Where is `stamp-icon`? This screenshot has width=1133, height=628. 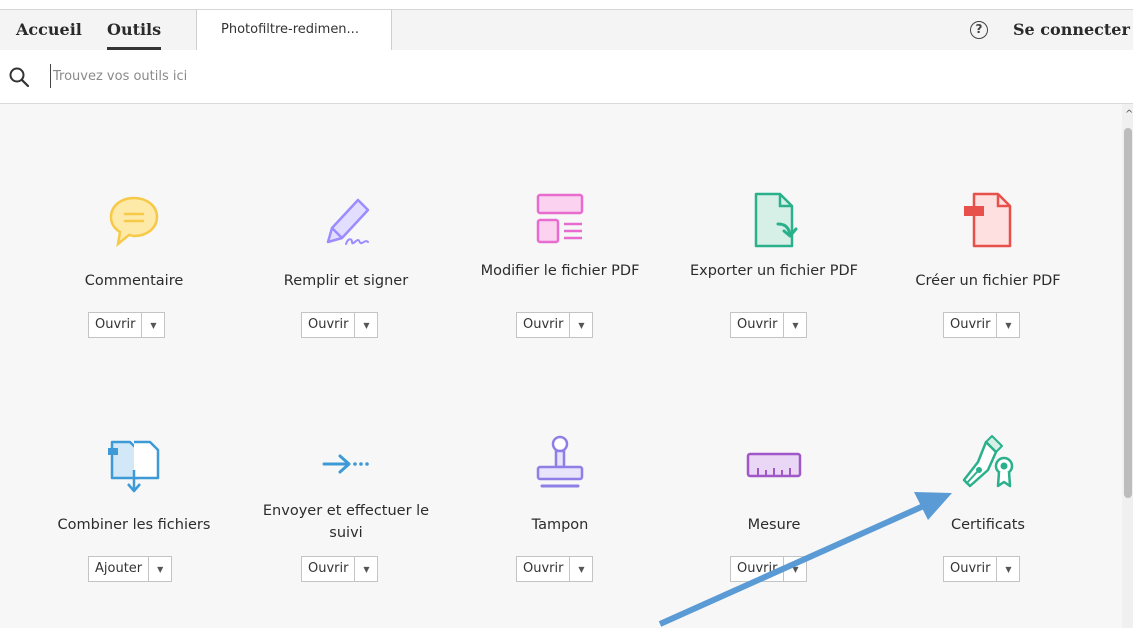
stamp-icon is located at coordinates (560, 461).